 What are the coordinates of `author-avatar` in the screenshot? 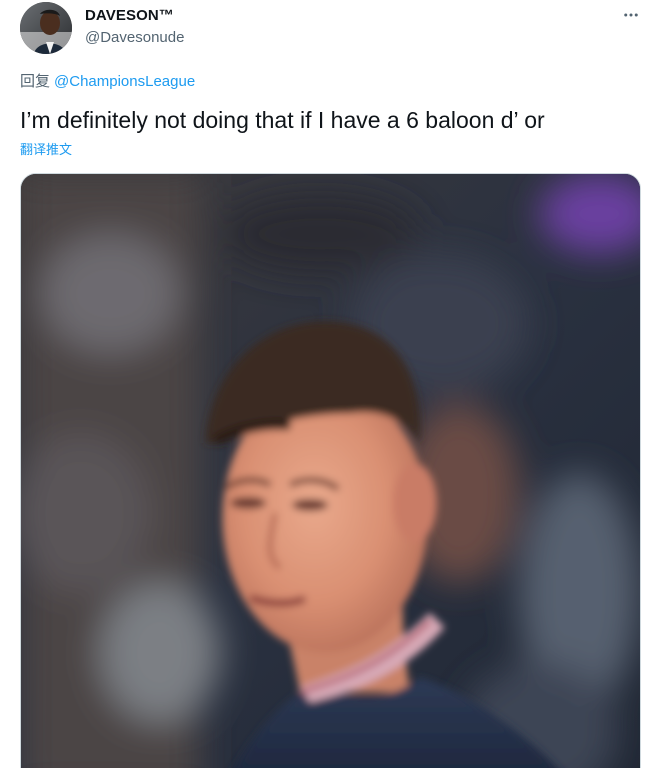 It's located at (46, 28).